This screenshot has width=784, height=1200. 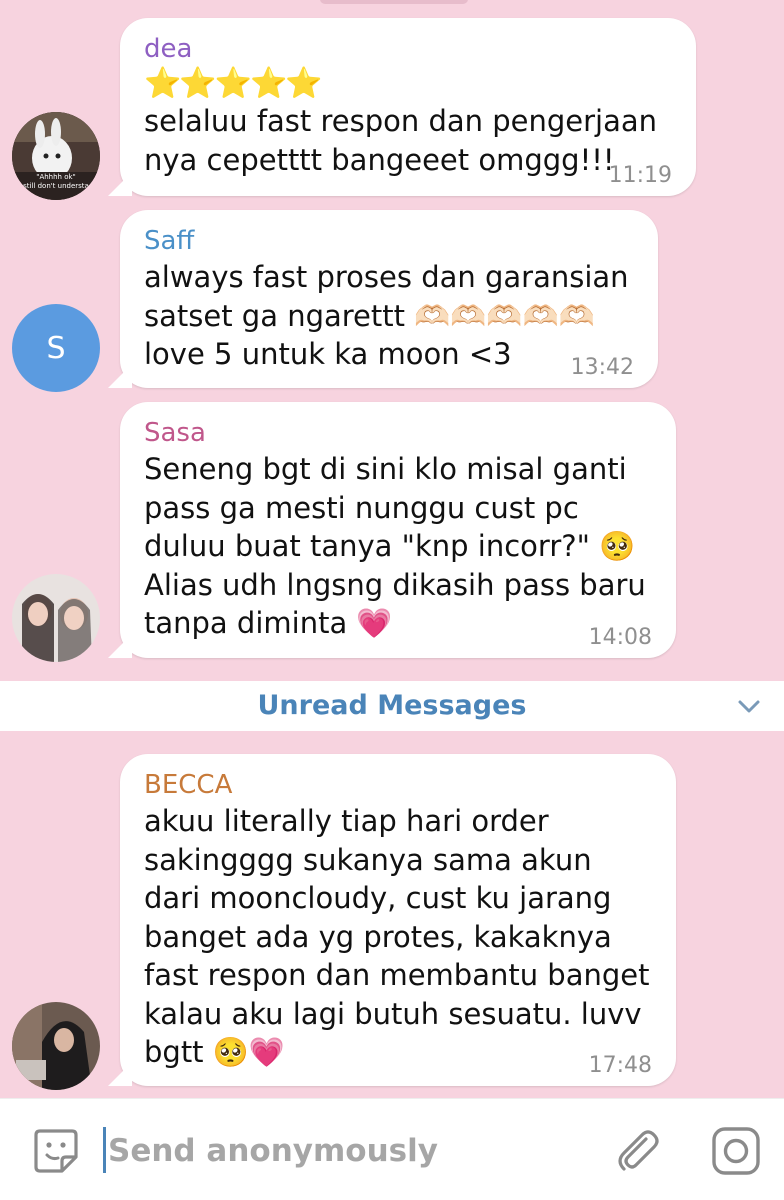 What do you see at coordinates (408, 49) in the screenshot?
I see `sender-name: dea` at bounding box center [408, 49].